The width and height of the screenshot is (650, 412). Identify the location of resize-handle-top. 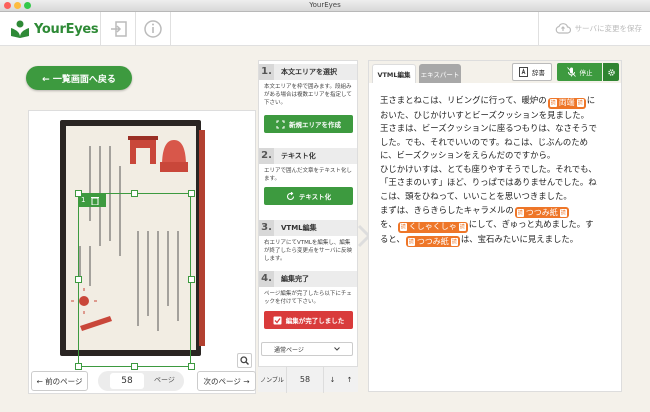
(134, 193).